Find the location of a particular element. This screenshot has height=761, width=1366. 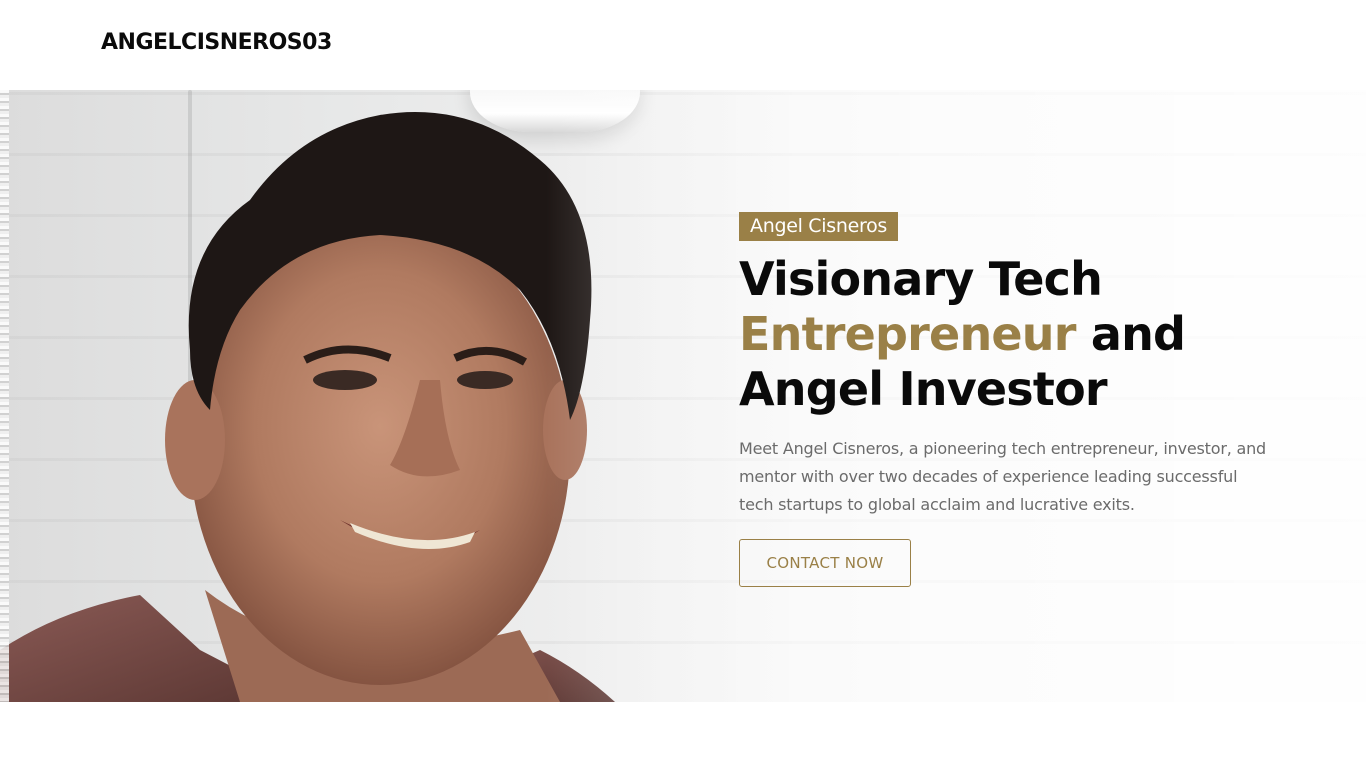

name-tag: Angel Cisneros is located at coordinates (819, 226).